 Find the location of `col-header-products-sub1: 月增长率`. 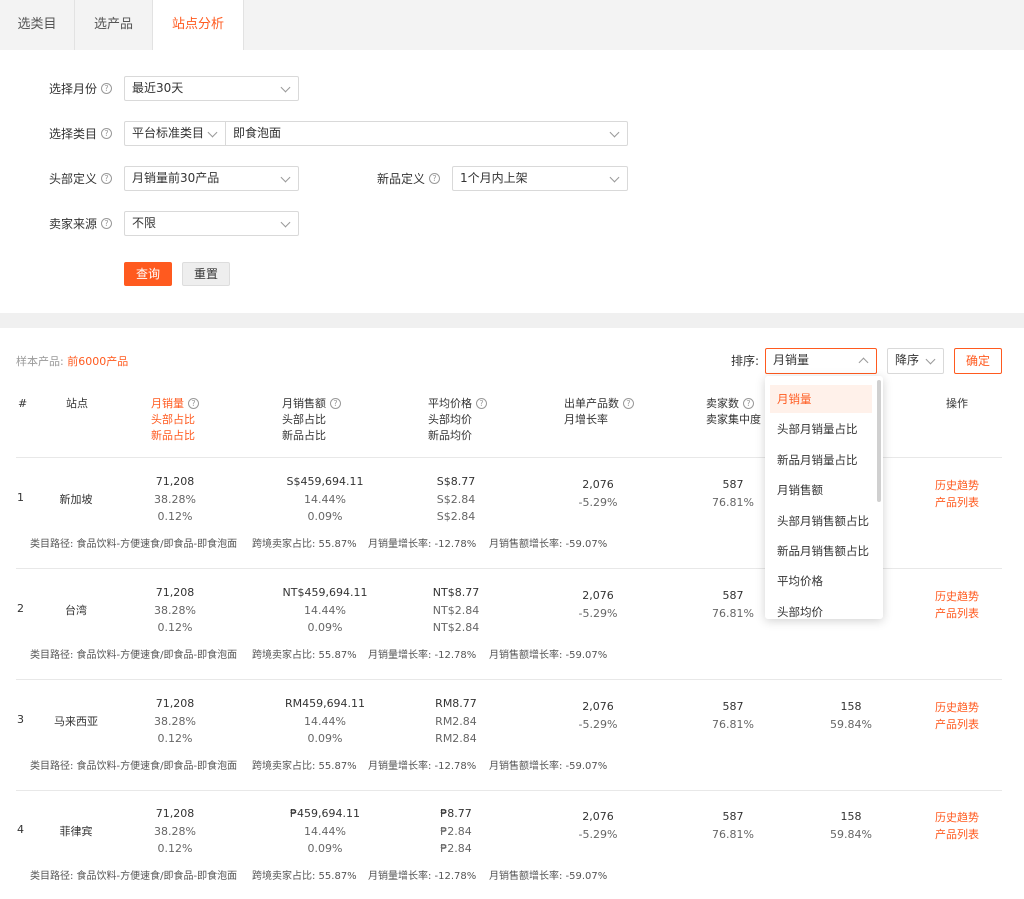

col-header-products-sub1: 月增长率 is located at coordinates (586, 419).